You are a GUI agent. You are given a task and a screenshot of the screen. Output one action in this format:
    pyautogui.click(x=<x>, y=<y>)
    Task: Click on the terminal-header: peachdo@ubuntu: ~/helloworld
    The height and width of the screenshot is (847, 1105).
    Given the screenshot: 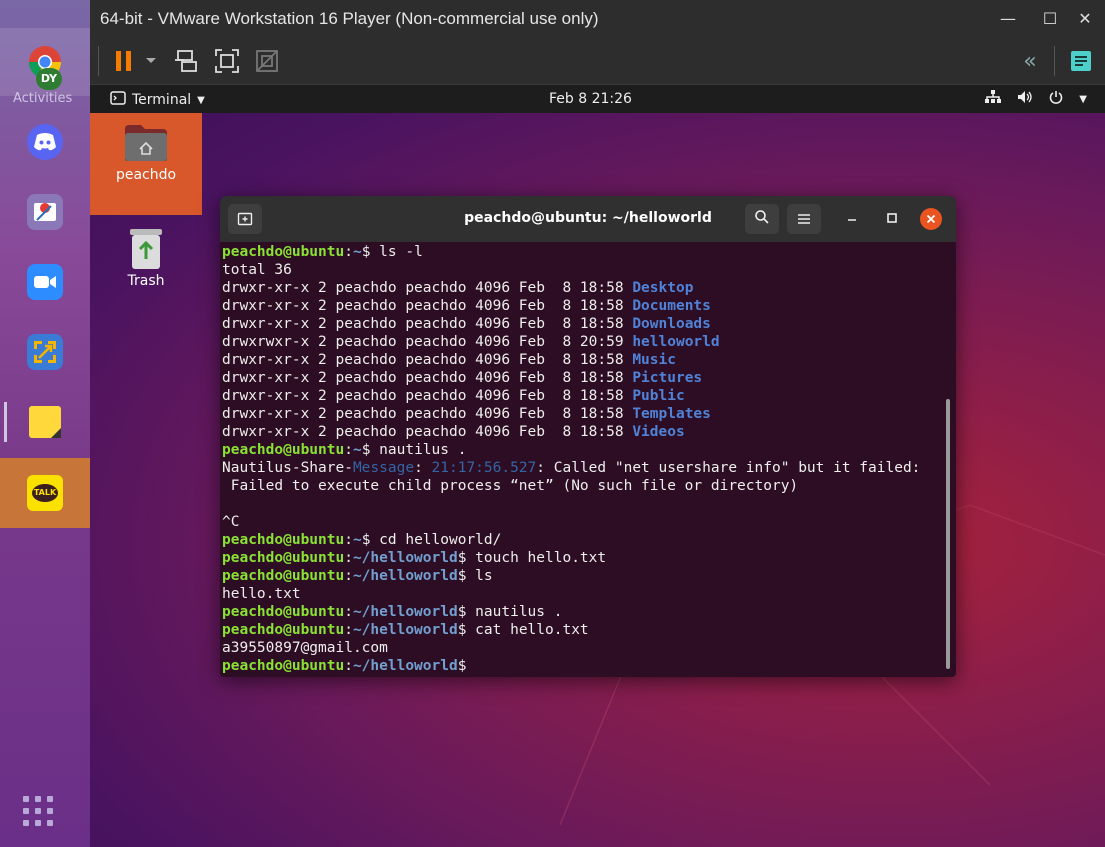 What is the action you would take?
    pyautogui.click(x=588, y=219)
    